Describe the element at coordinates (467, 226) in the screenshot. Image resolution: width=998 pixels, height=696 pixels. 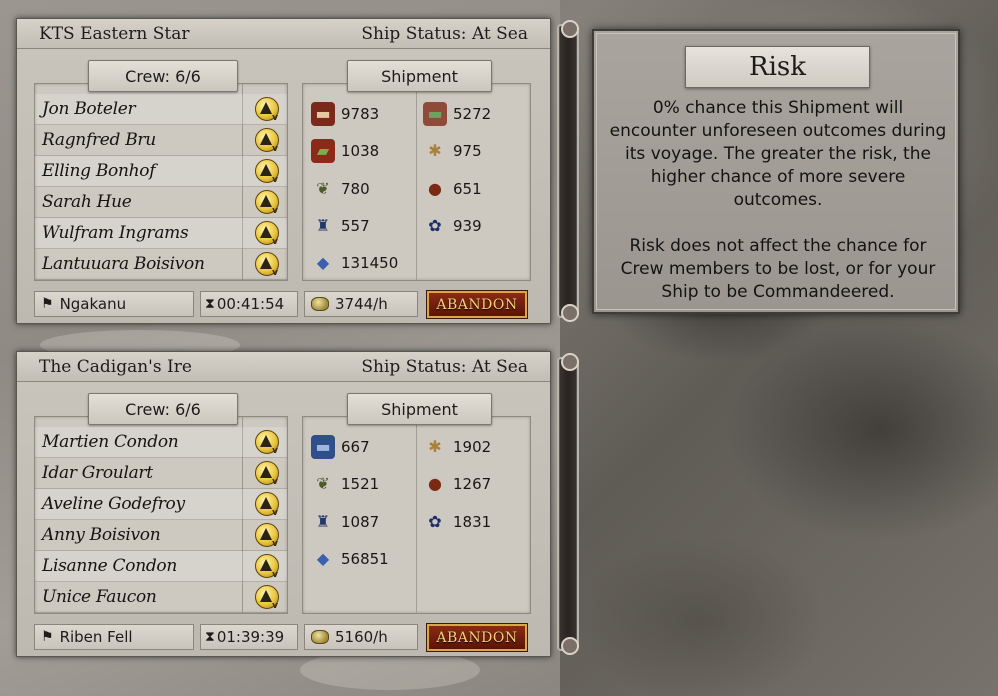
I see `cargo-value: 939` at that location.